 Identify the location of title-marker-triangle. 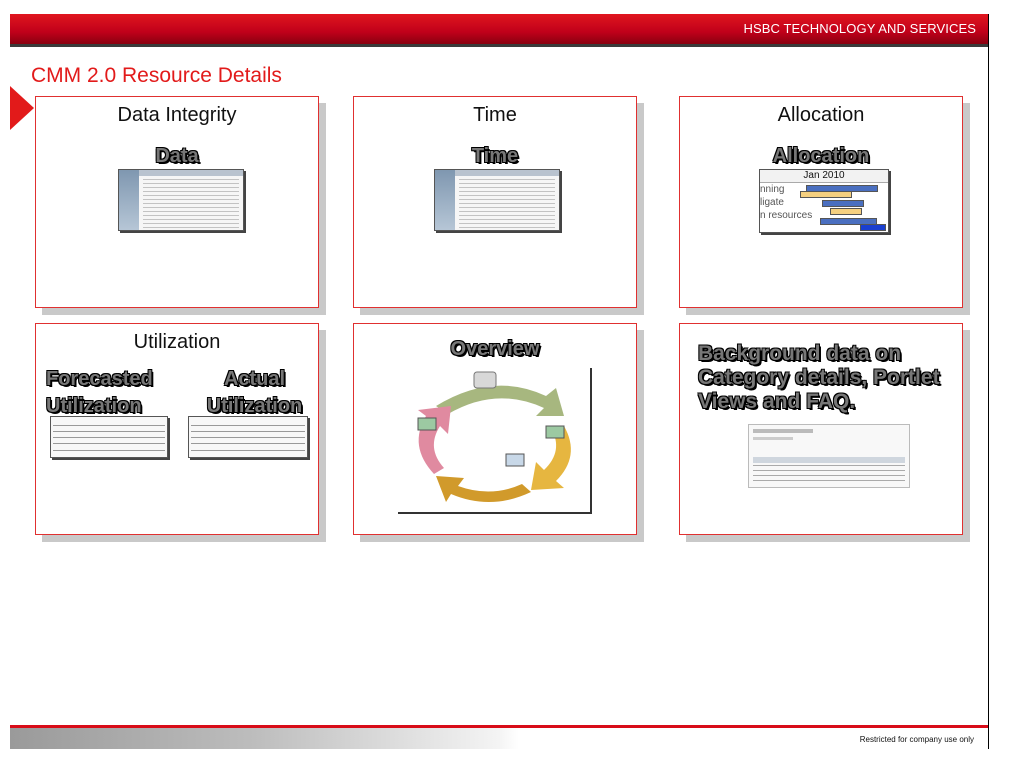
(22, 108).